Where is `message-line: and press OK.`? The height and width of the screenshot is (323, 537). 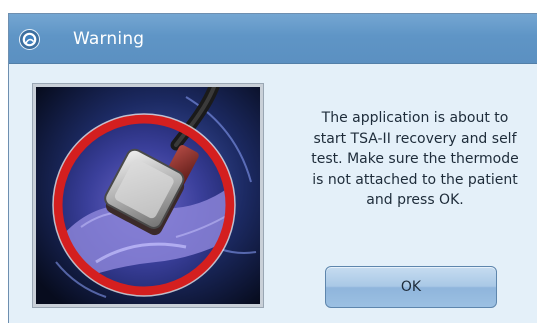
message-line: and press OK. is located at coordinates (415, 200).